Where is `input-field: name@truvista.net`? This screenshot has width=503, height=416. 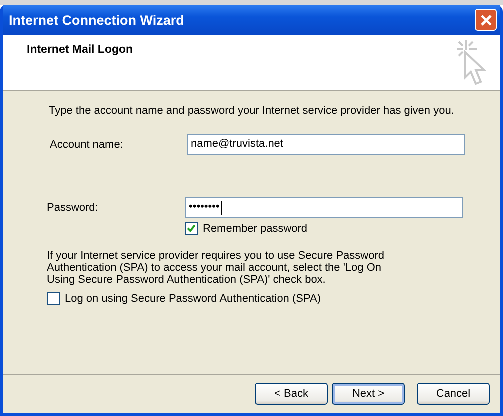 input-field: name@truvista.net is located at coordinates (326, 144).